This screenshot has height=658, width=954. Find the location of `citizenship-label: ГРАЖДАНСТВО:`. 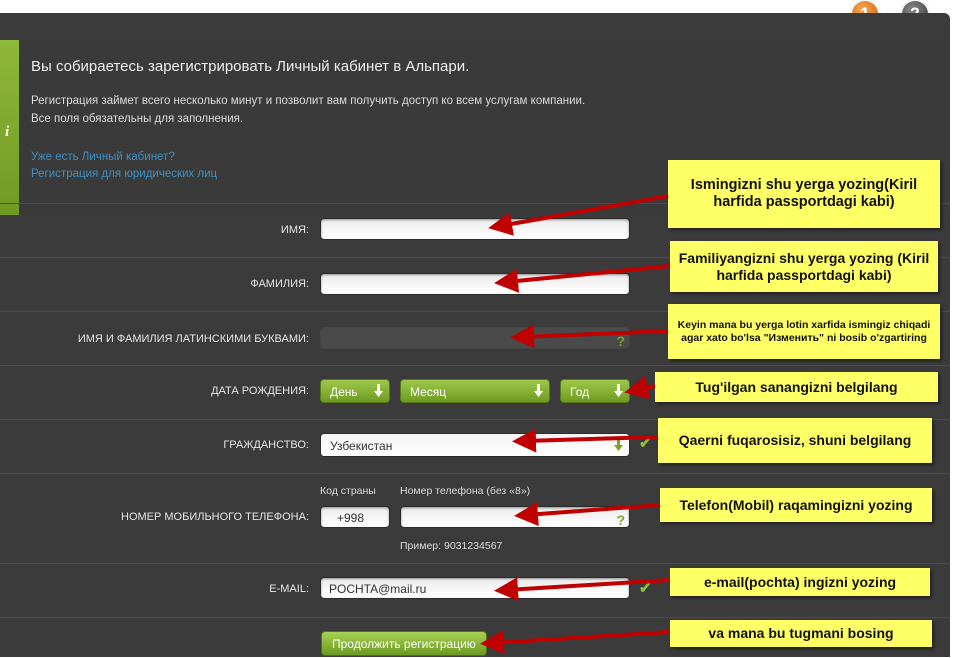

citizenship-label: ГРАЖДАНСТВО: is located at coordinates (266, 445).